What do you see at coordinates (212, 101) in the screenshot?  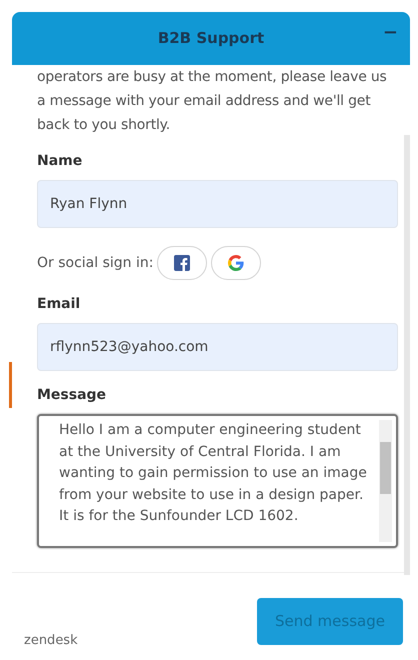 I see `intro-text: operators are busy at the moment, please leave us a message with your email address and we'll get back to you shortly.` at bounding box center [212, 101].